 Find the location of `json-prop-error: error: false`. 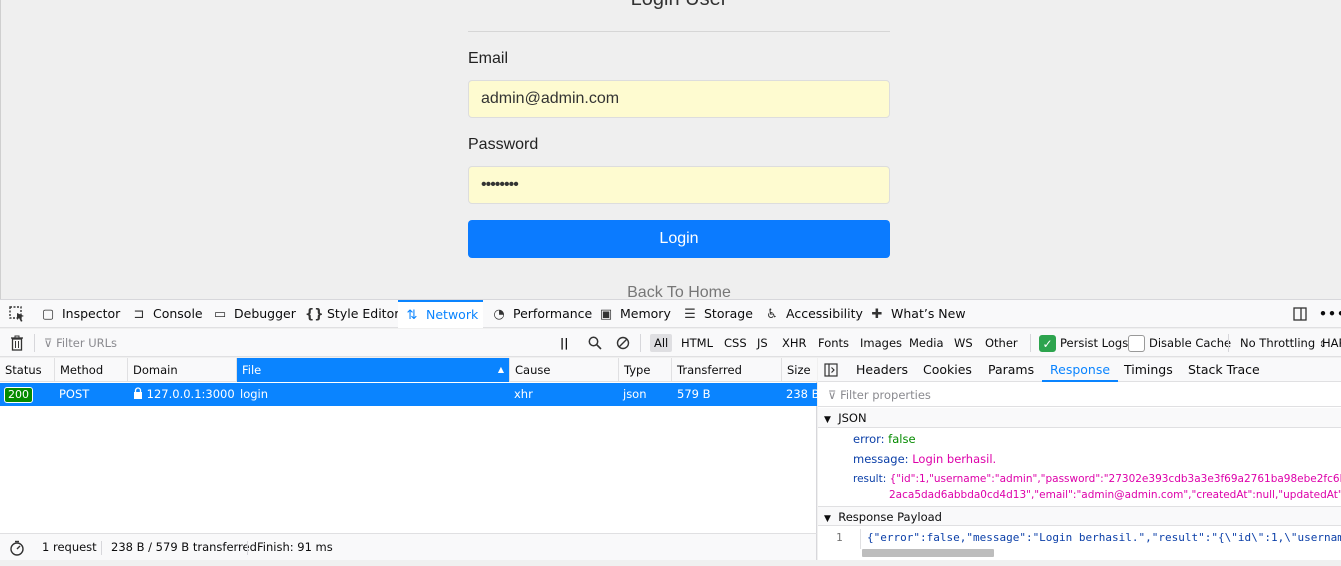

json-prop-error: error: false is located at coordinates (884, 439).